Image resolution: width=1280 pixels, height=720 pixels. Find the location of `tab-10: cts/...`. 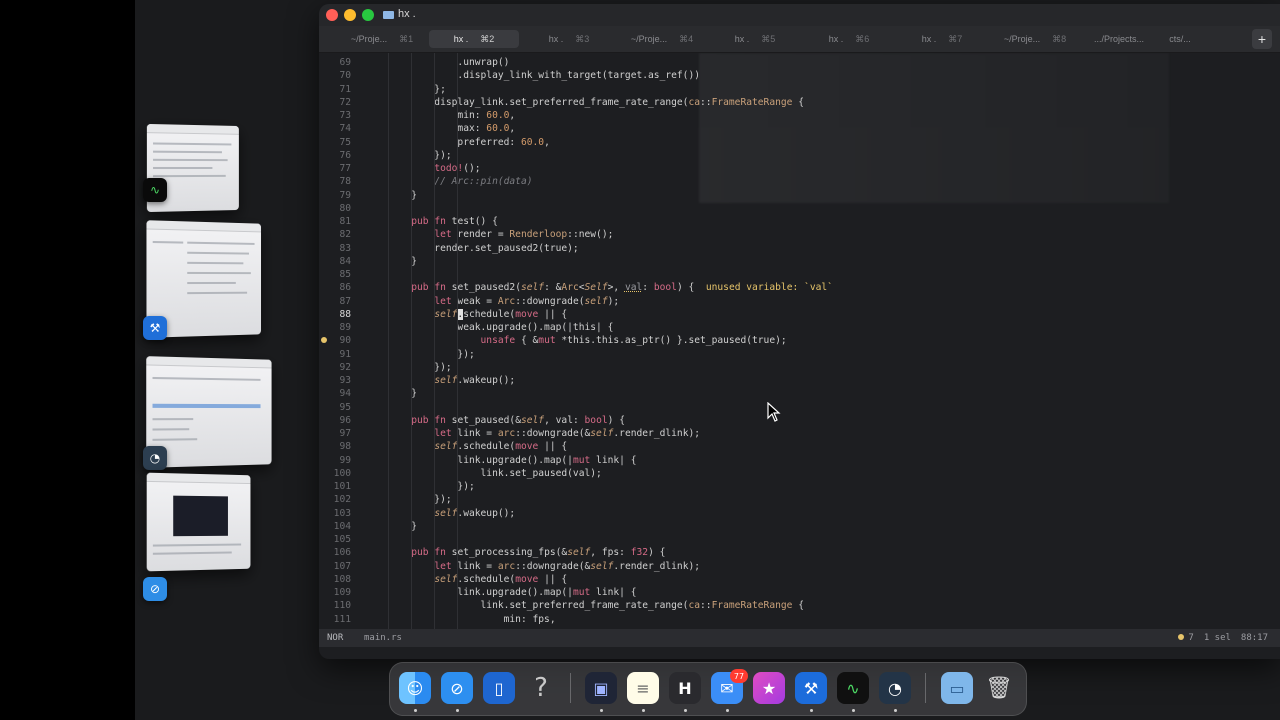

tab-10: cts/... is located at coordinates (1180, 39).